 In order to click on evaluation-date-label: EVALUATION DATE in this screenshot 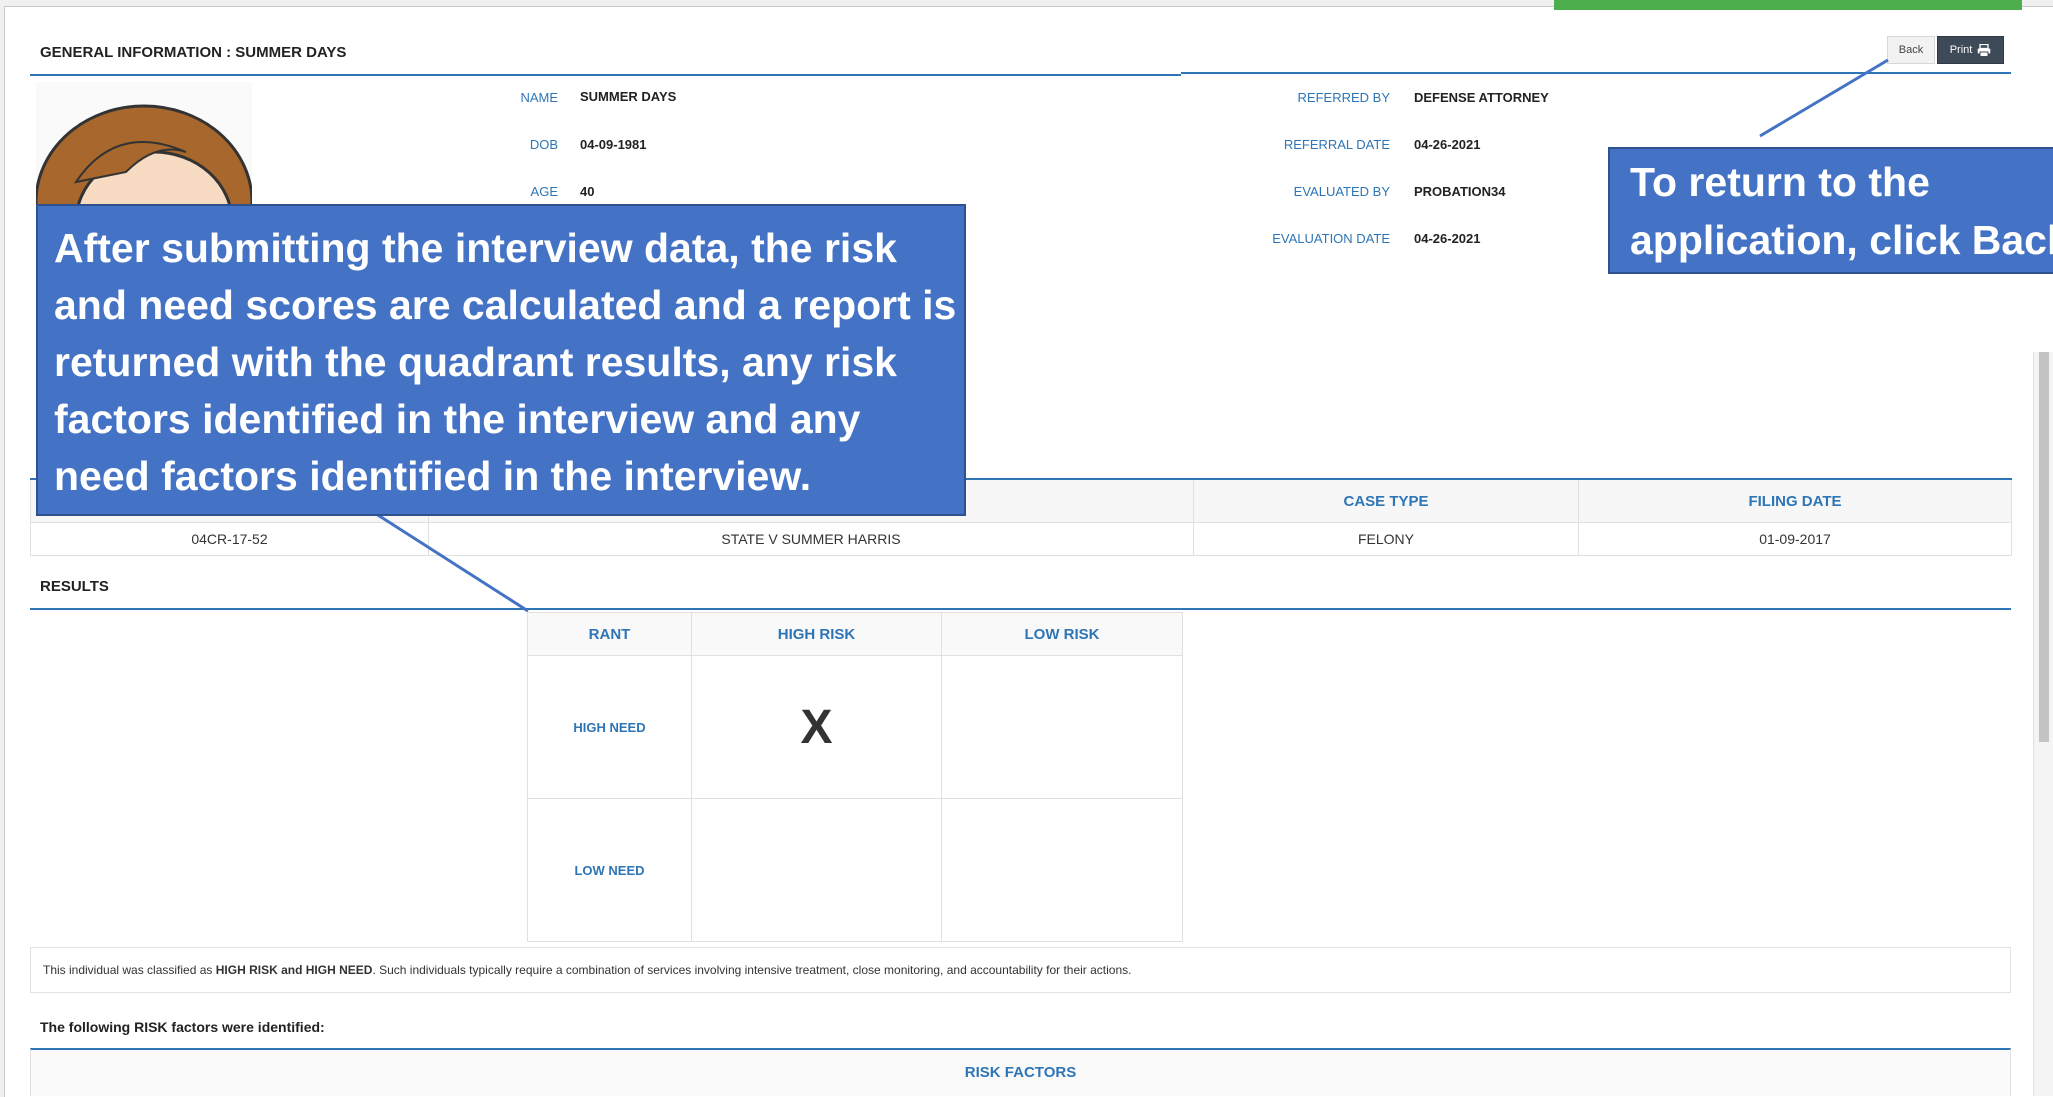, I will do `click(1331, 238)`.